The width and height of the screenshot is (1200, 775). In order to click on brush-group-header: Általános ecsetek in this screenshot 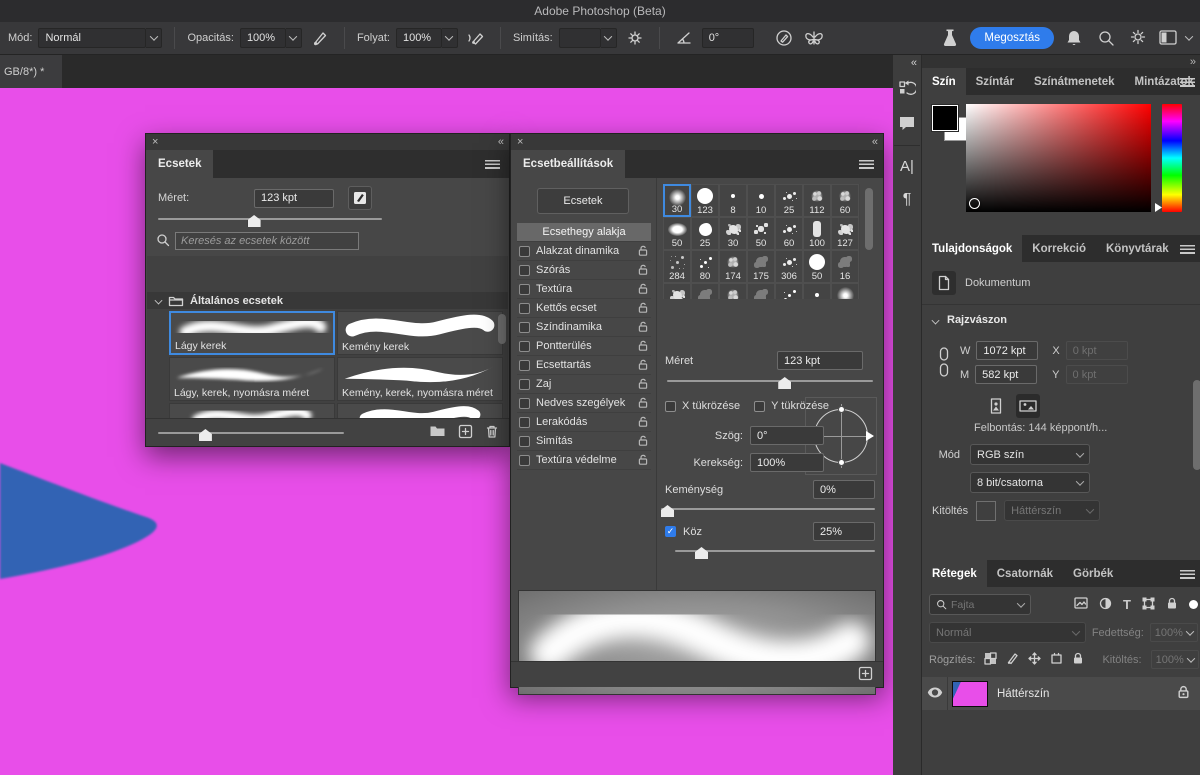, I will do `click(327, 300)`.